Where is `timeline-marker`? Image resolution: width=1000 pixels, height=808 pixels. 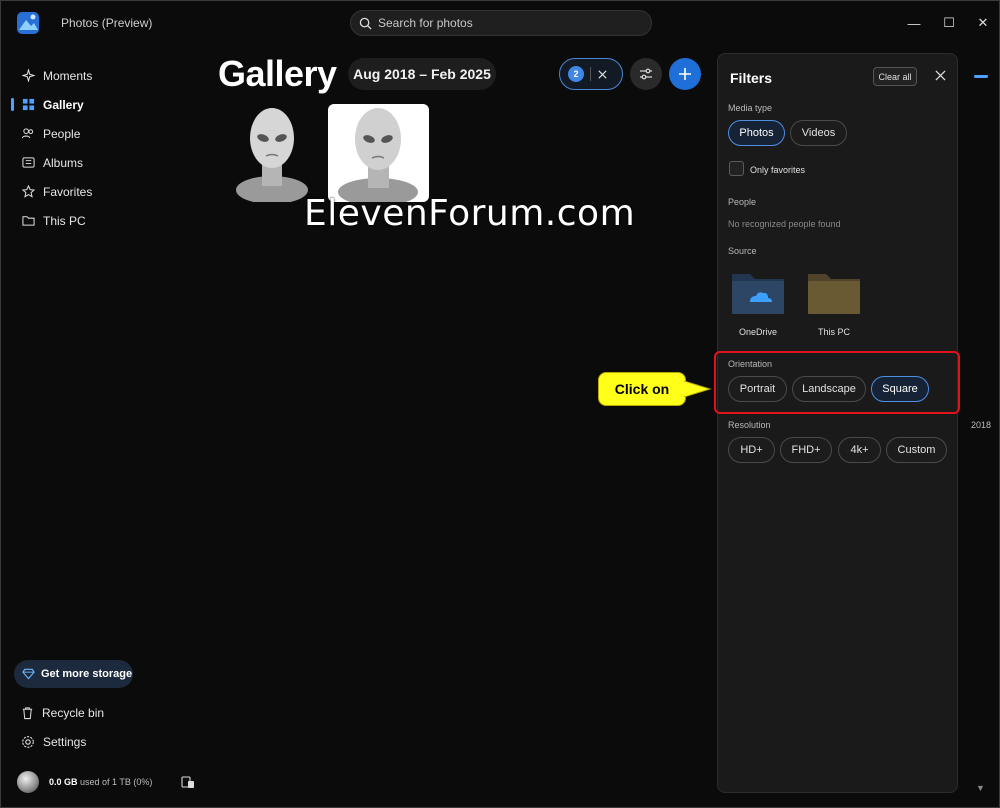
timeline-marker is located at coordinates (981, 76).